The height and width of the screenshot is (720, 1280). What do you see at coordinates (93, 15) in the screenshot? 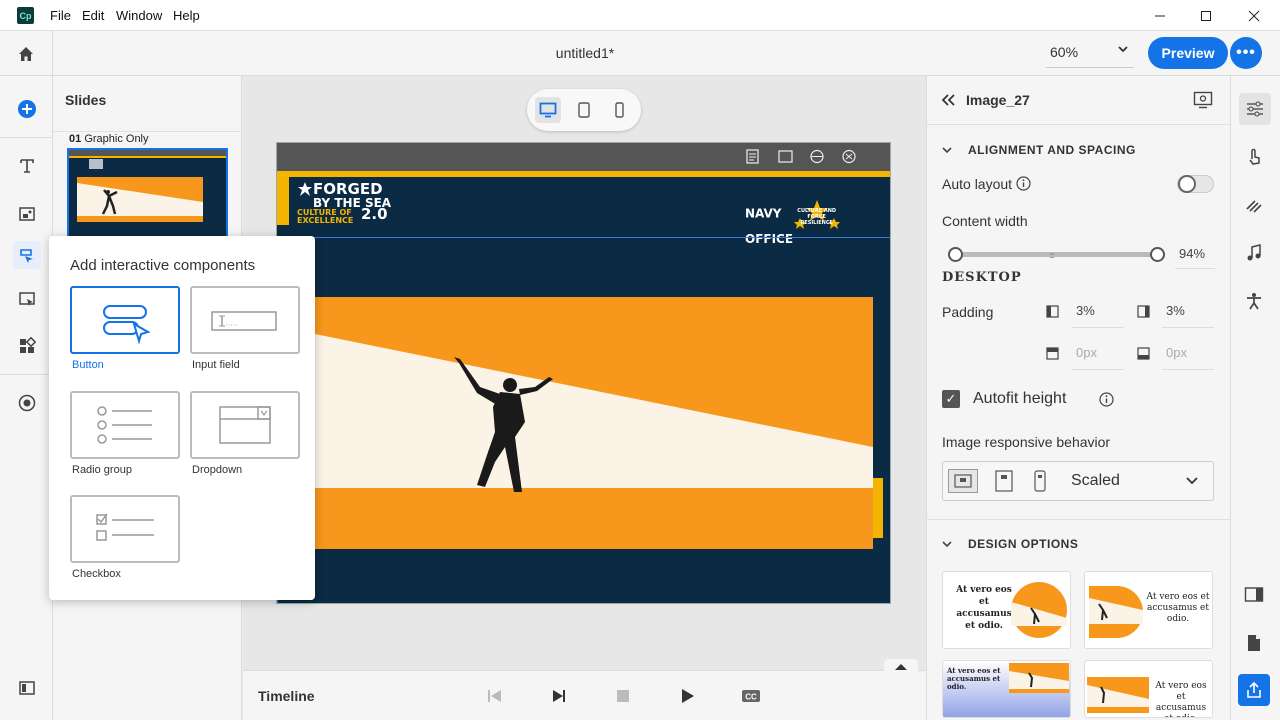
I see `menu-edit: Edit` at bounding box center [93, 15].